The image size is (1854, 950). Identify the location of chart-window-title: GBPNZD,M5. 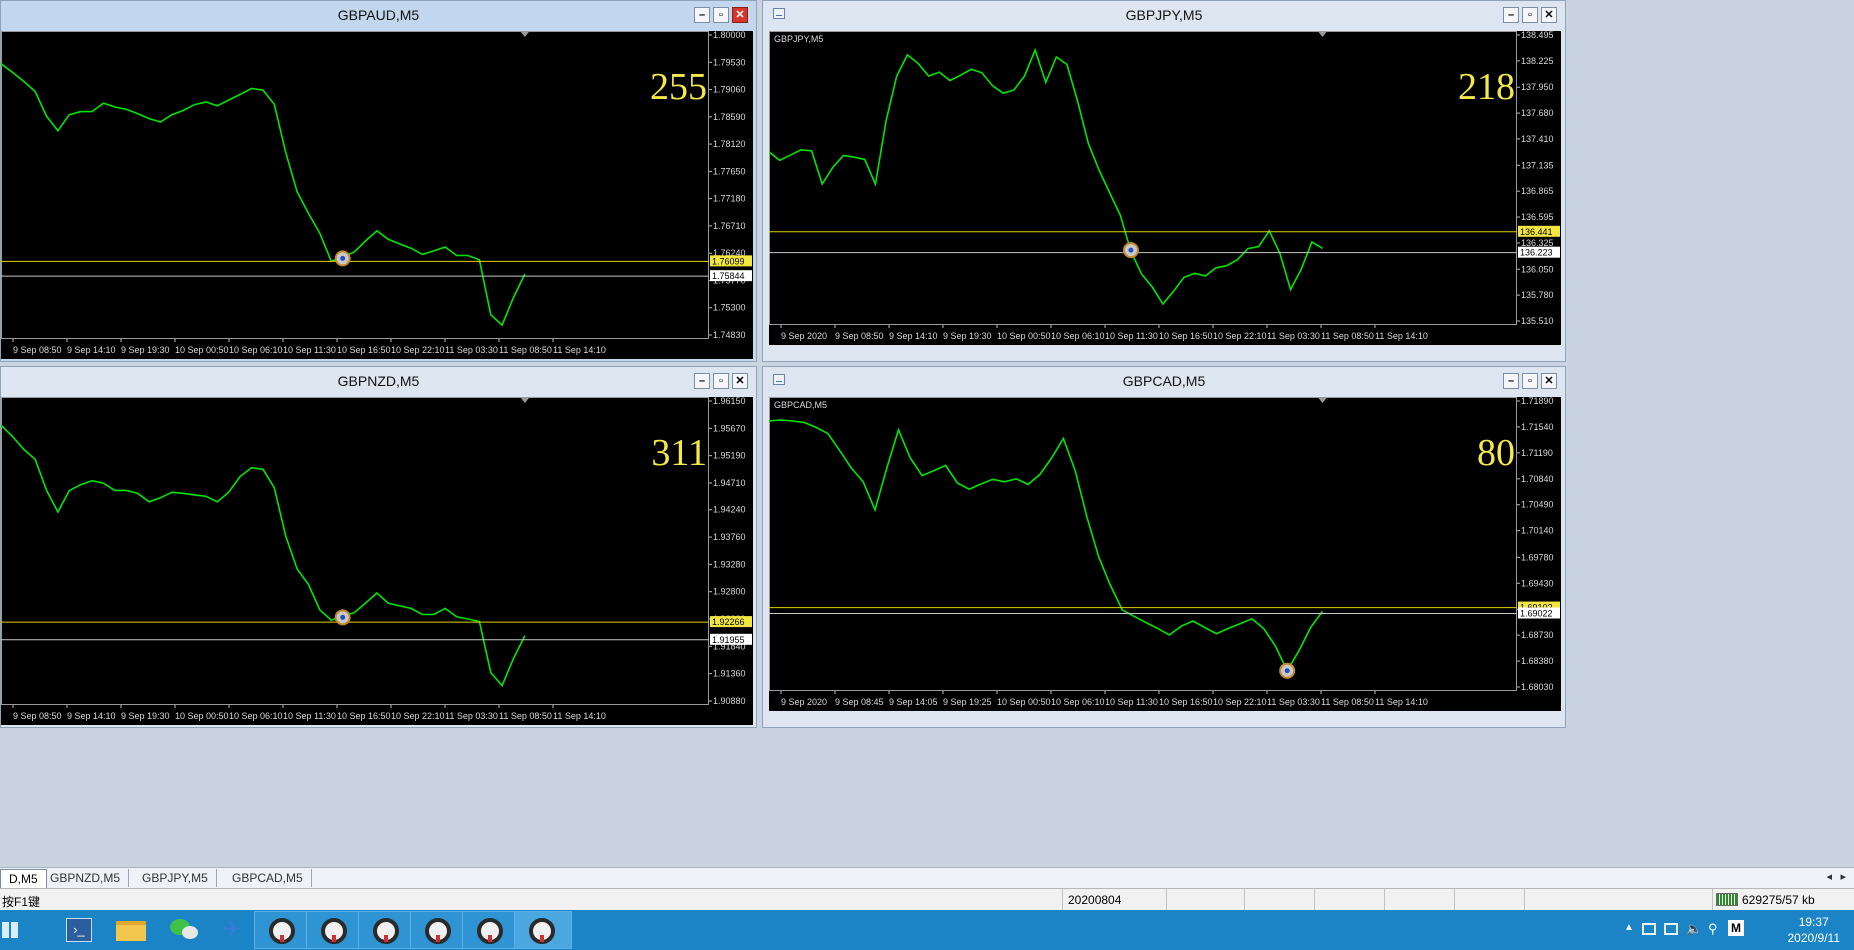
(378, 381).